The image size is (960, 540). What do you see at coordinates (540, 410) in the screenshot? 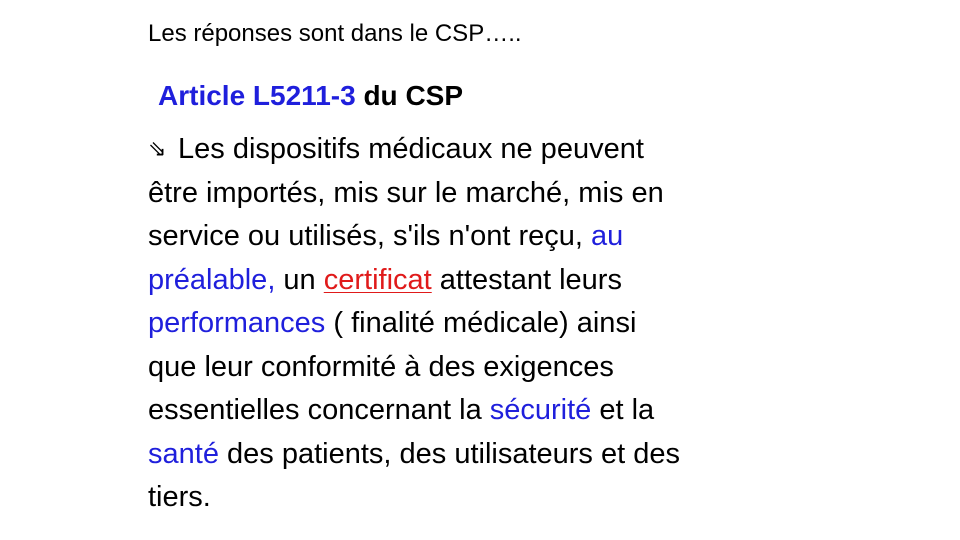
I see `emphasis-securite: sécurité` at bounding box center [540, 410].